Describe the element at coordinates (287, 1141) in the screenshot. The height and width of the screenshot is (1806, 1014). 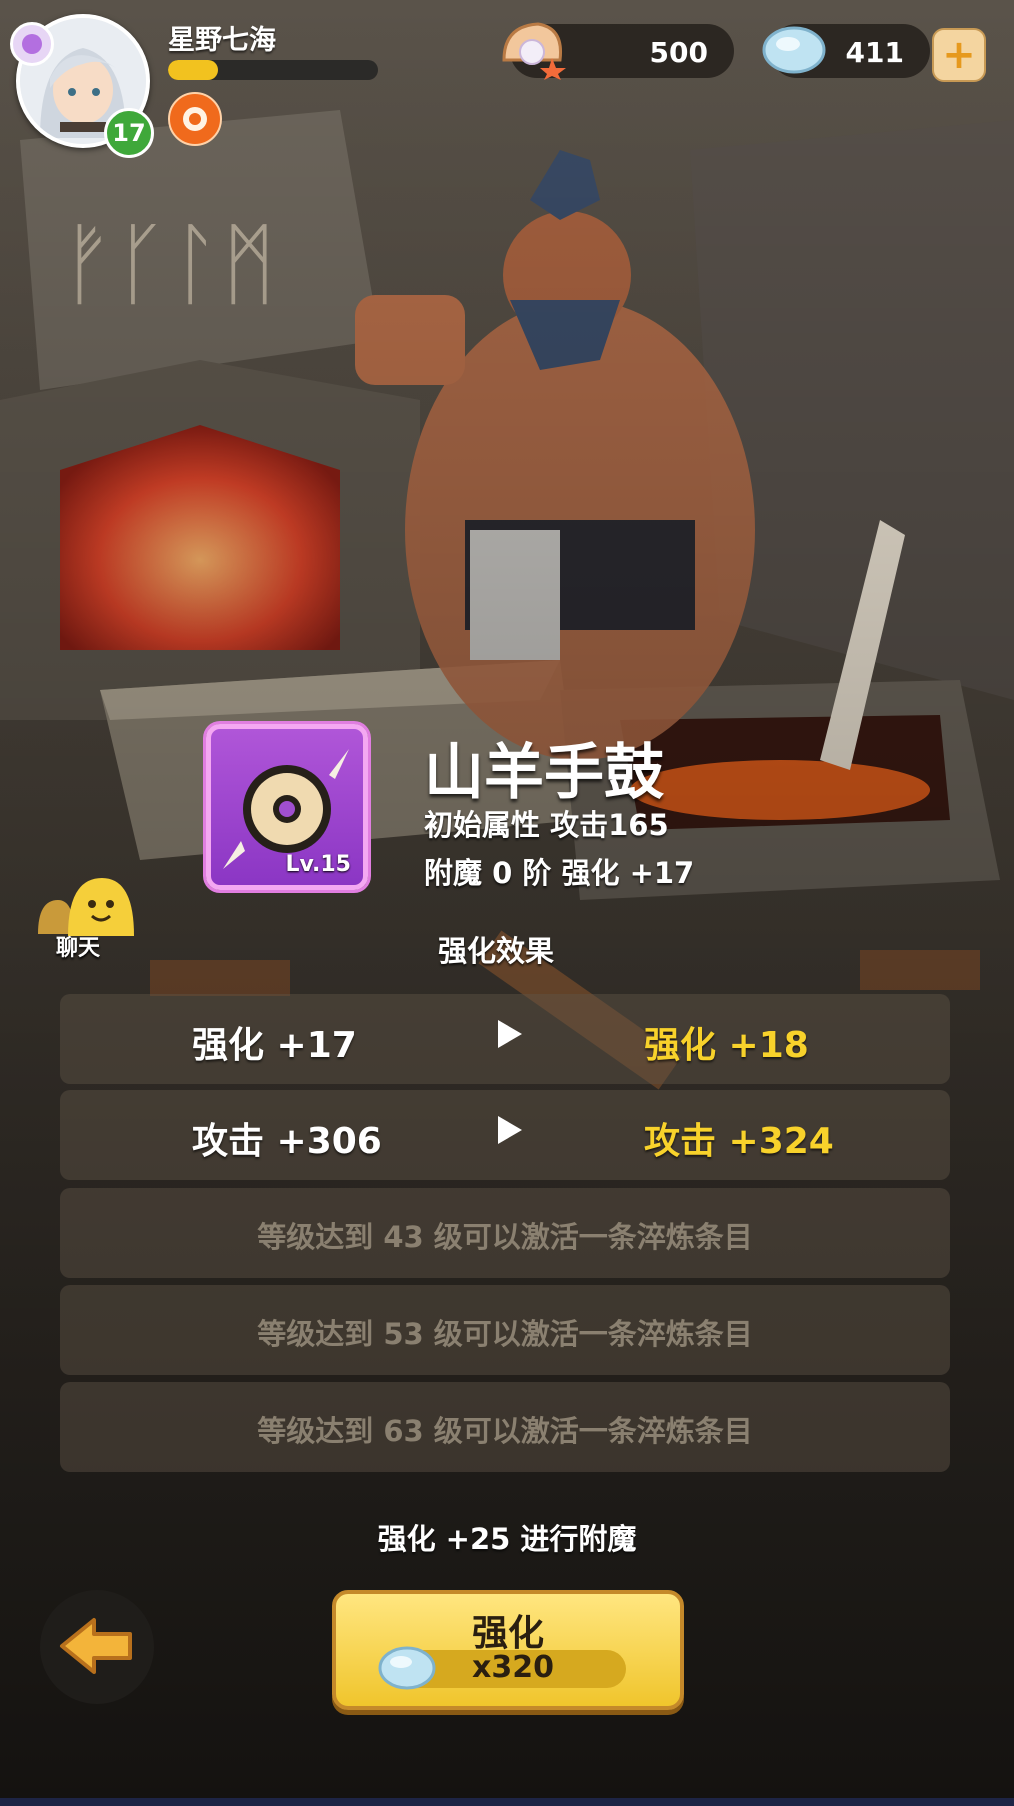
I see `current-attack: 攻击 +306` at that location.